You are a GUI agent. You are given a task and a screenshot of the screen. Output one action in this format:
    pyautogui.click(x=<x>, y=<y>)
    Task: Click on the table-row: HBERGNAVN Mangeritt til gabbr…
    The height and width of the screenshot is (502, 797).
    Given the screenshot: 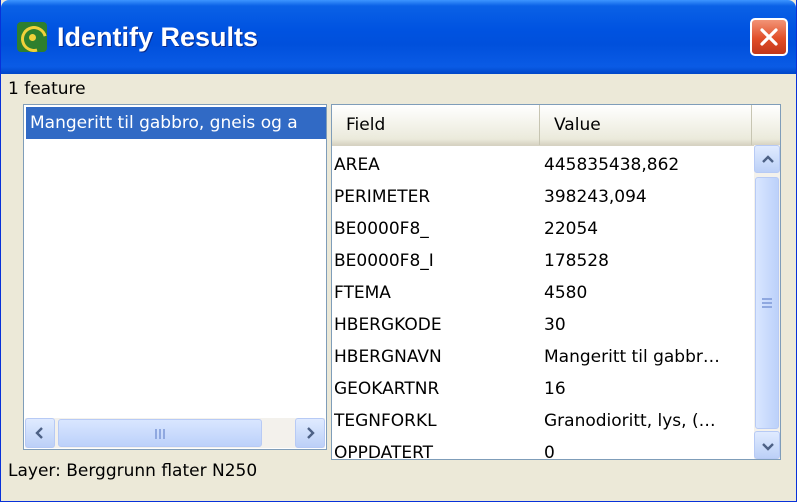 What is the action you would take?
    pyautogui.click(x=543, y=357)
    